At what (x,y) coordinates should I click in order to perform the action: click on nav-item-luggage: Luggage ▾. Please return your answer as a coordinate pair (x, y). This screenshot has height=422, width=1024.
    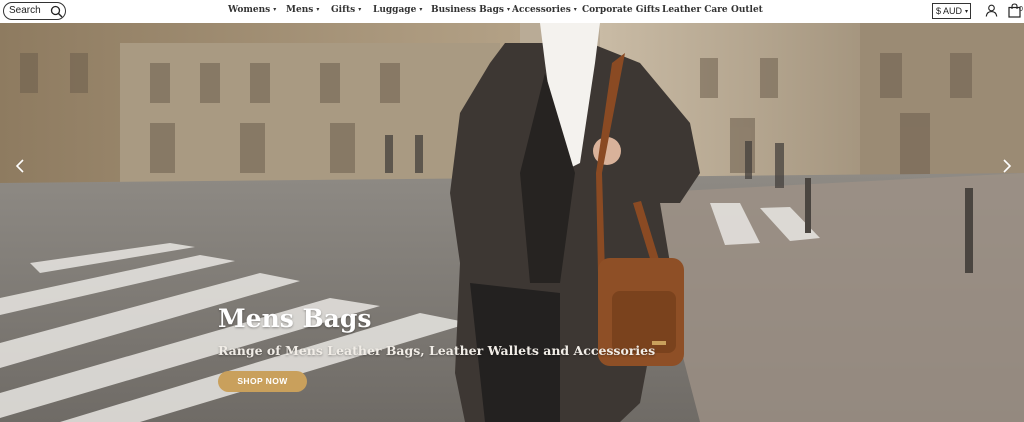
    Looking at the image, I should click on (397, 10).